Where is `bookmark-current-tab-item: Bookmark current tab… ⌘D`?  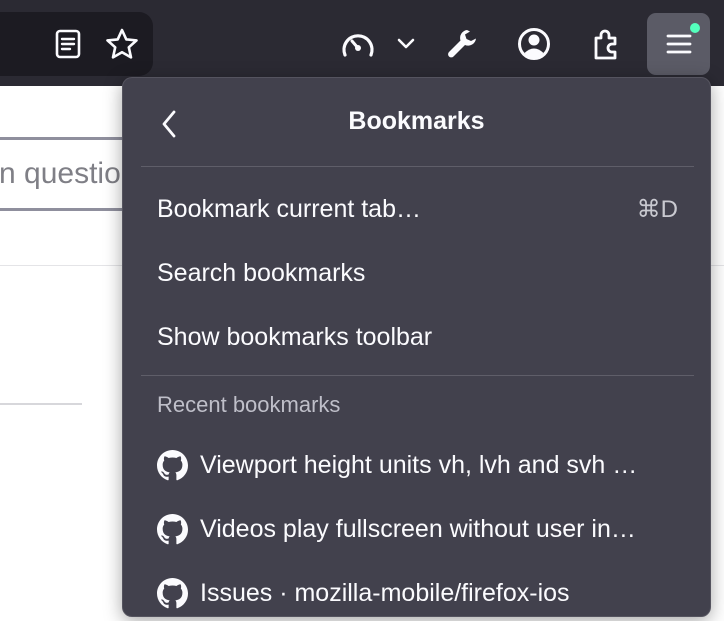
bookmark-current-tab-item: Bookmark current tab… ⌘D is located at coordinates (417, 209).